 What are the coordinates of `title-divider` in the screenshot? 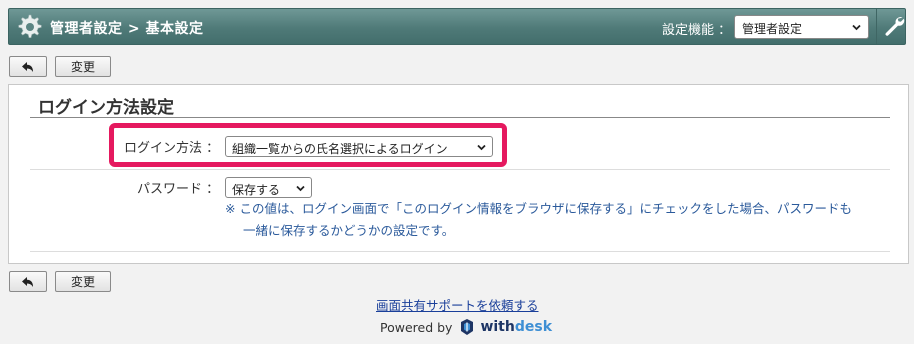 It's located at (460, 117).